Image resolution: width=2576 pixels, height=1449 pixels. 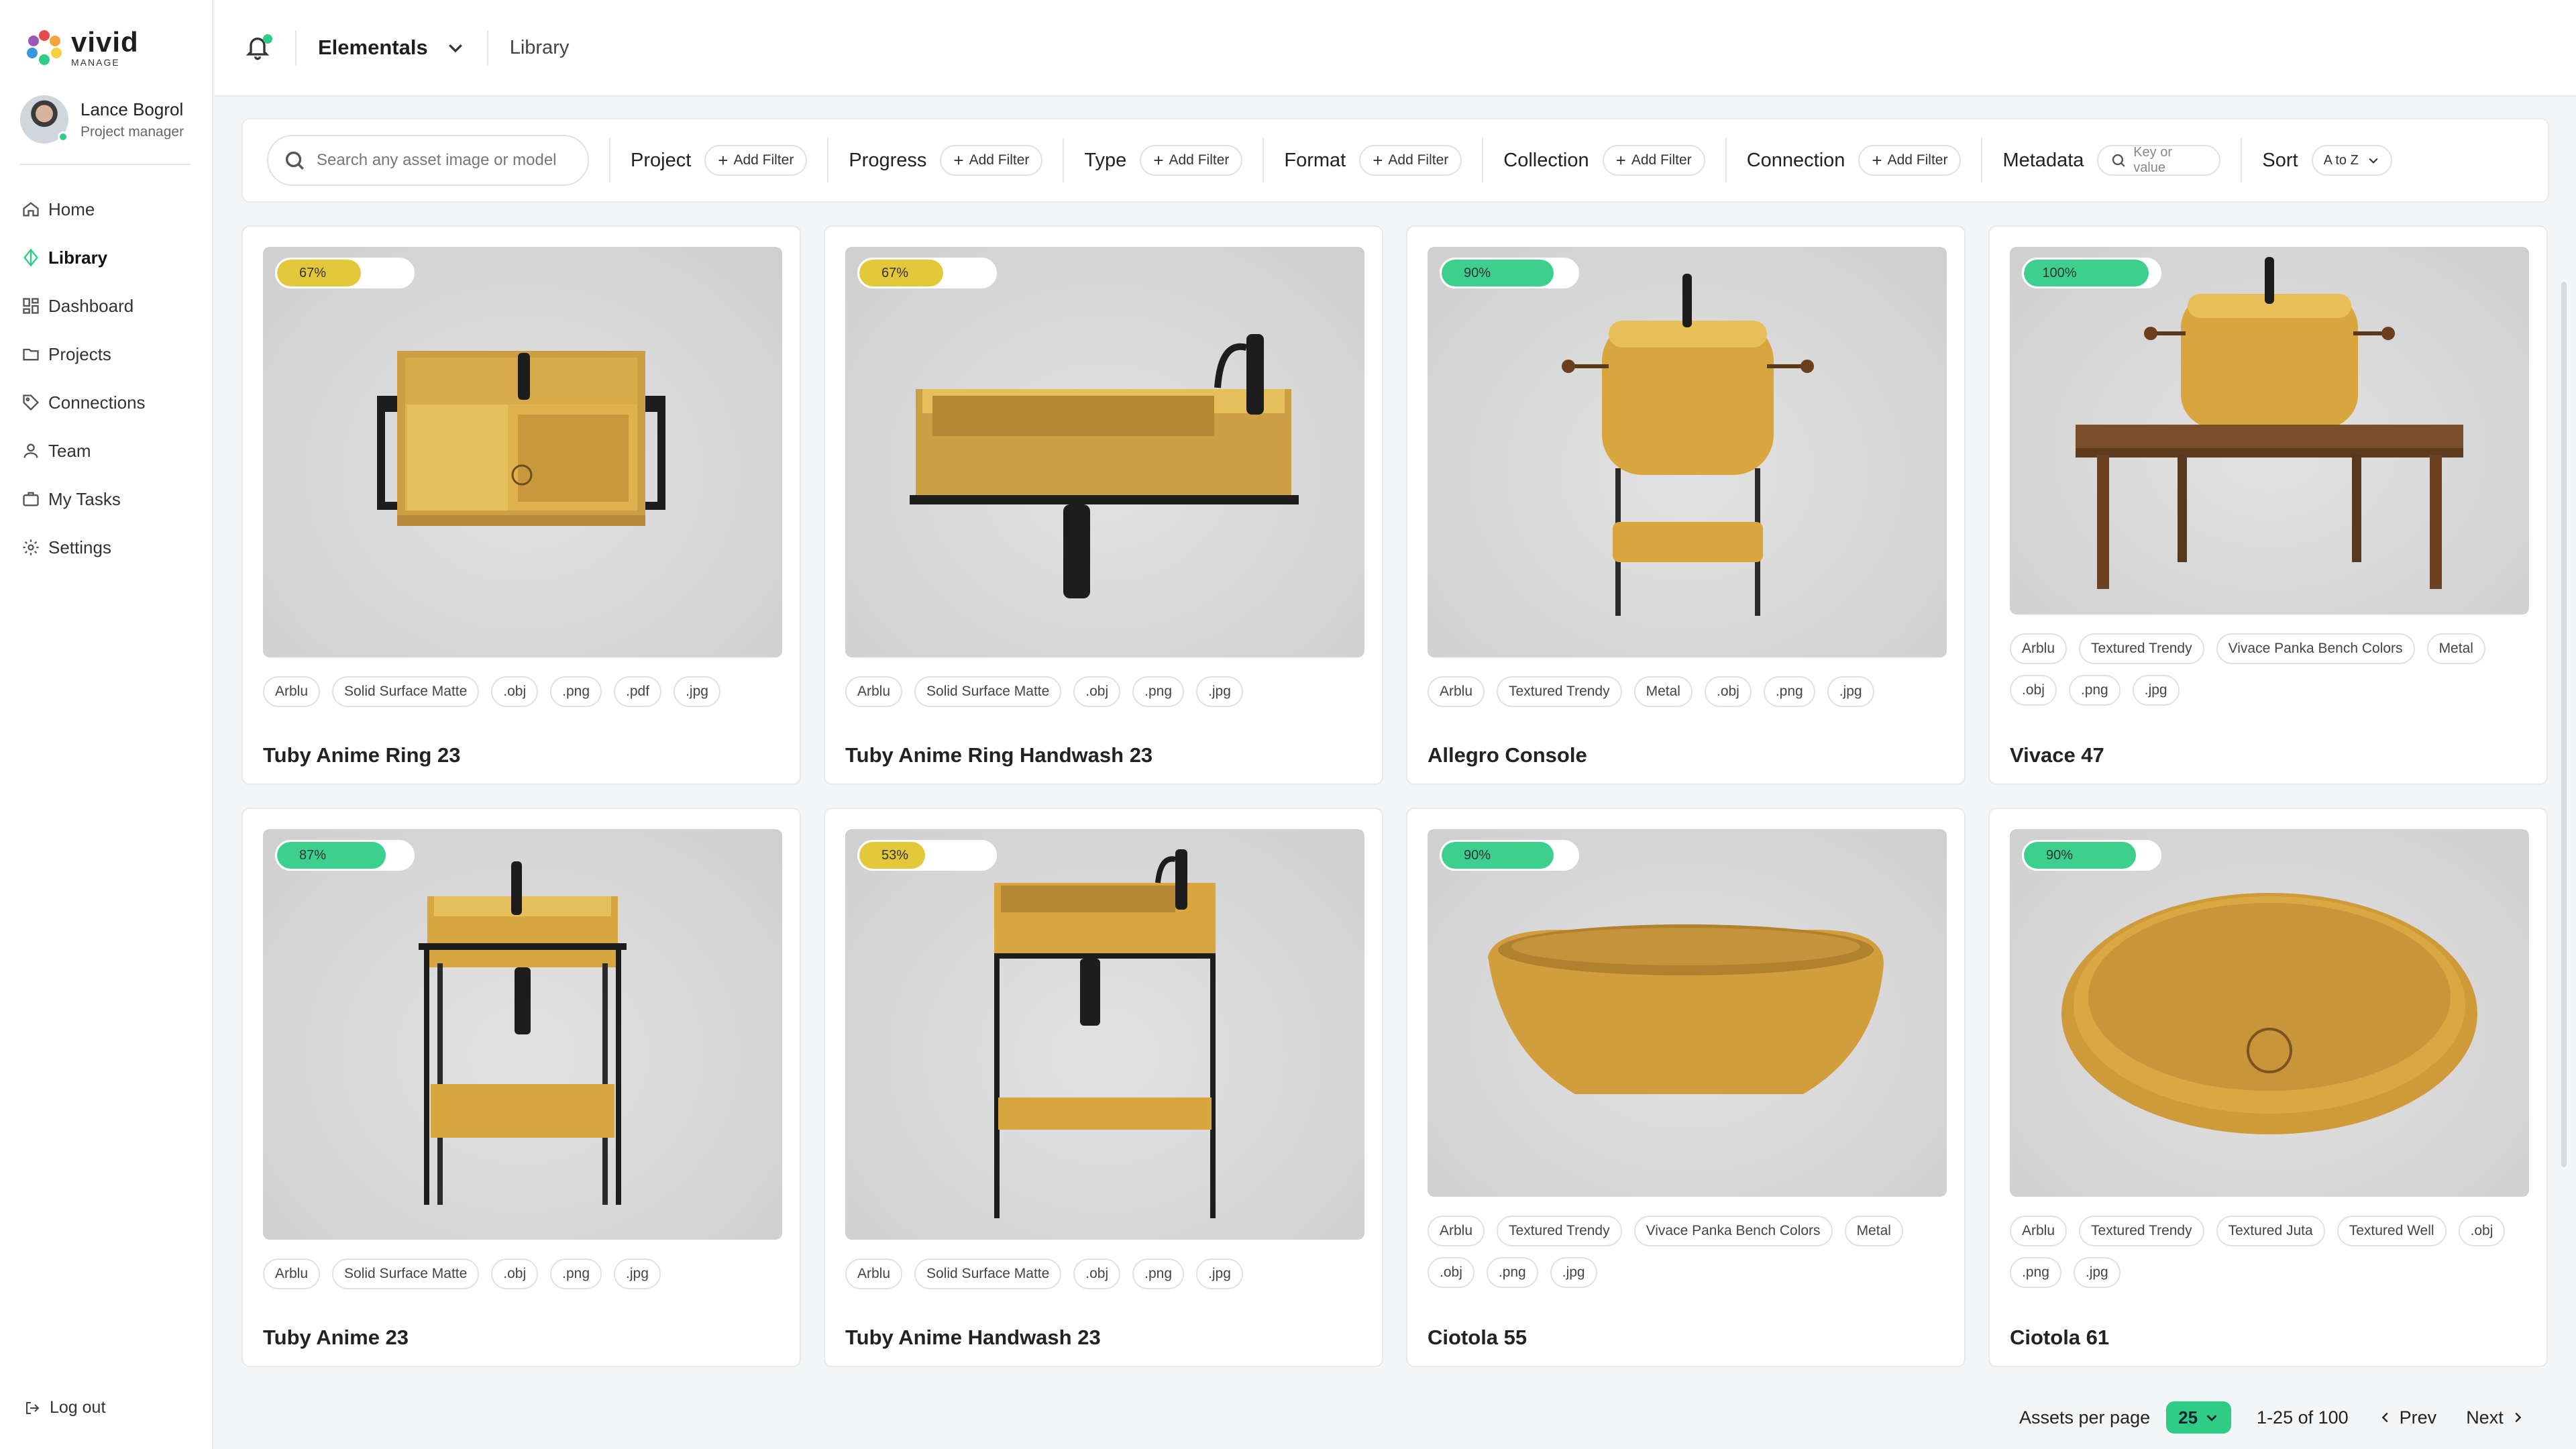 I want to click on asset-title: Tuby Anime Ring 23, so click(x=362, y=755).